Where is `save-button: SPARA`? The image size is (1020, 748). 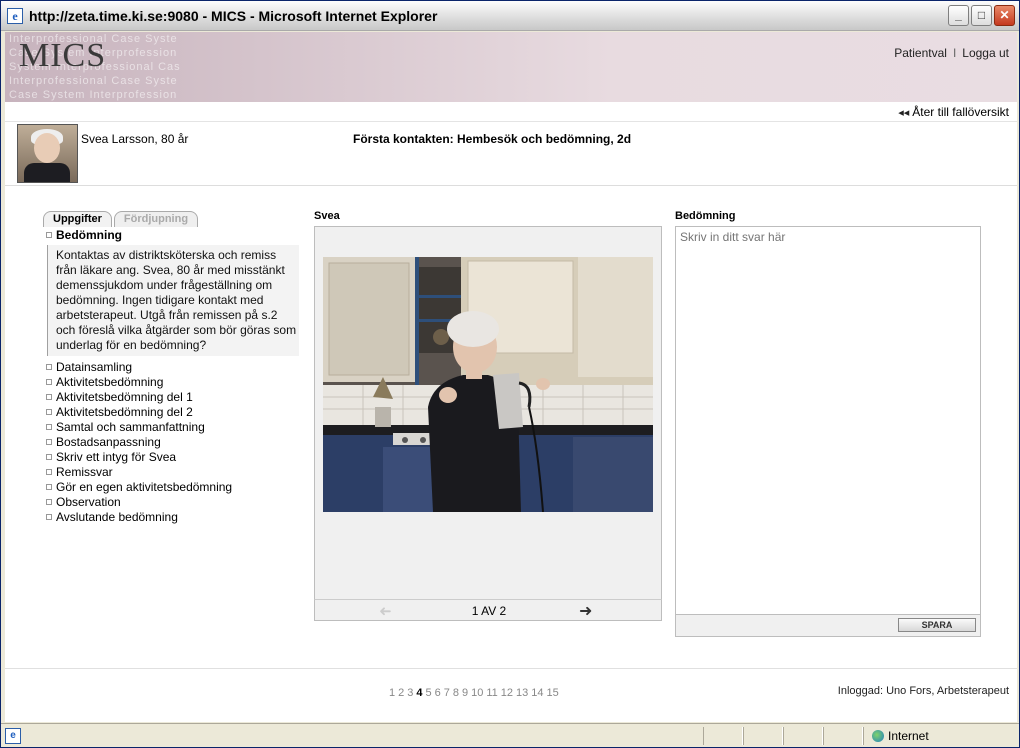
save-button: SPARA is located at coordinates (937, 625).